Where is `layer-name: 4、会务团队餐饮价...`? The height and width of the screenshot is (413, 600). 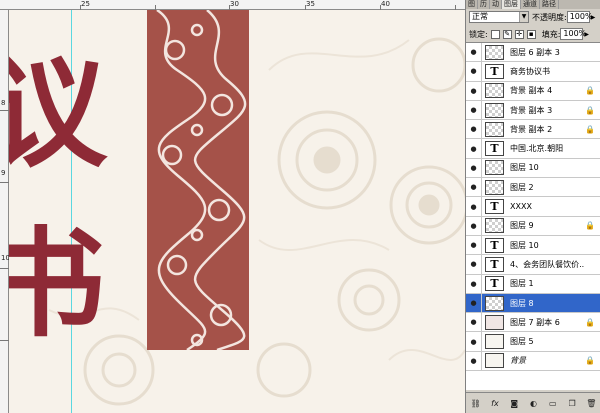
layer-name: 4、会务团队餐饮价... is located at coordinates (547, 264).